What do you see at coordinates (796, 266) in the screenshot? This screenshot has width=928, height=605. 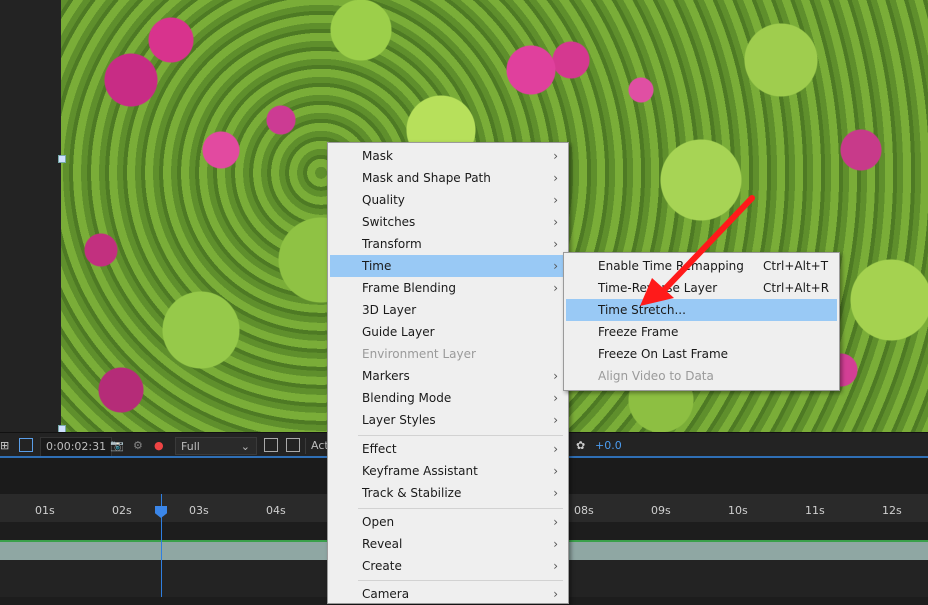 I see `shortcut-label: Ctrl+Alt+T` at bounding box center [796, 266].